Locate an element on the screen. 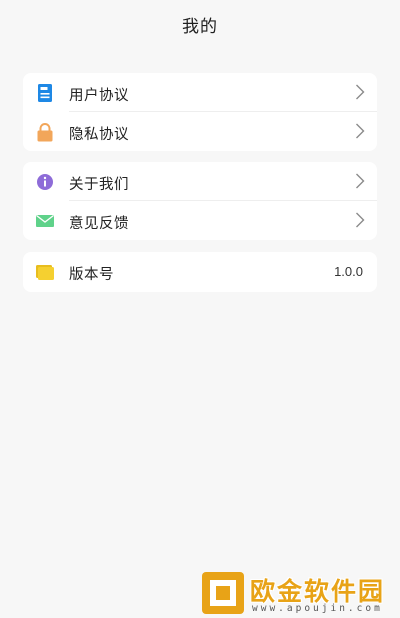  menu-item-version: 版本号 1.0.0 is located at coordinates (200, 271).